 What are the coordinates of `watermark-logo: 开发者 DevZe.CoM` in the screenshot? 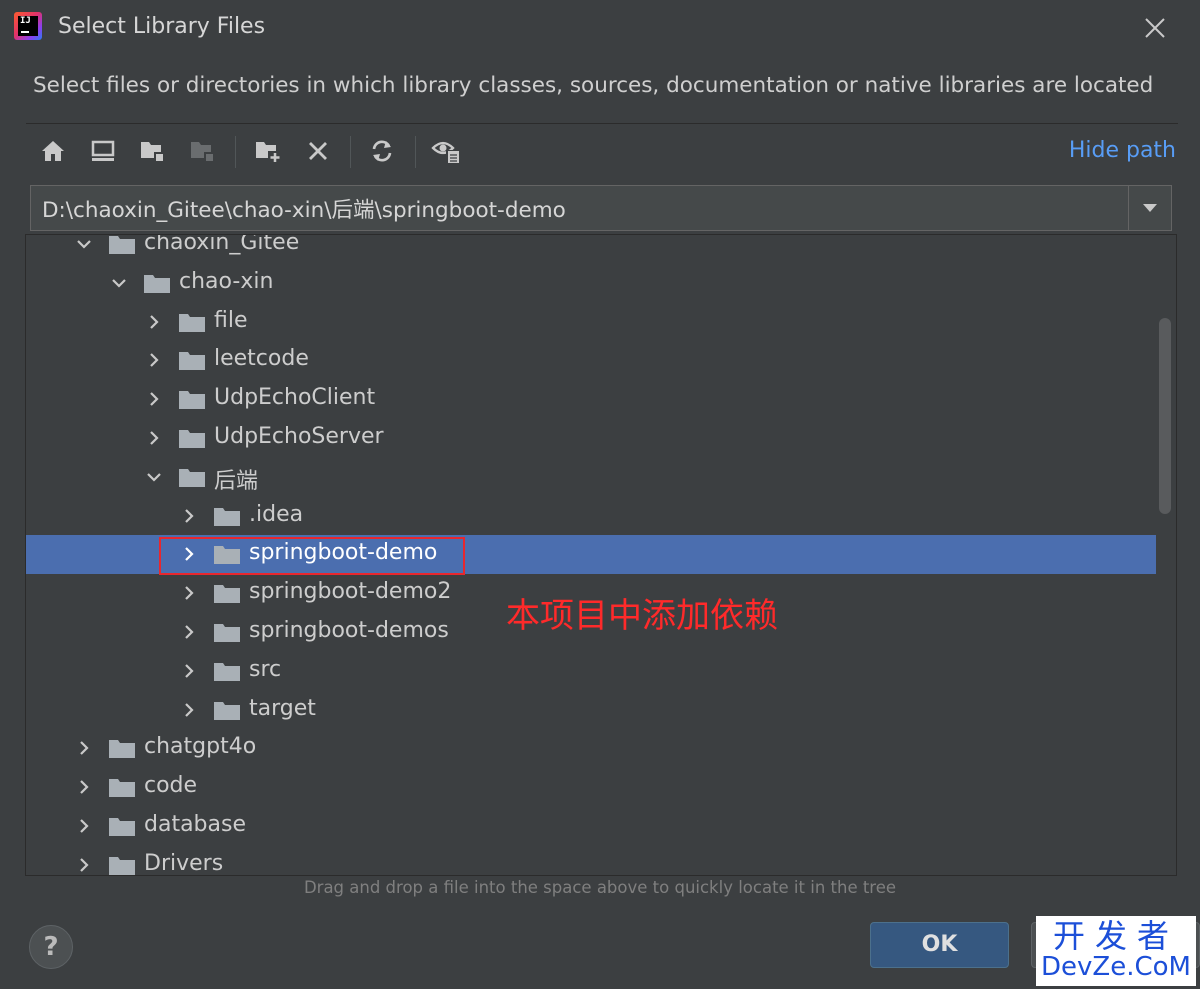 It's located at (1116, 951).